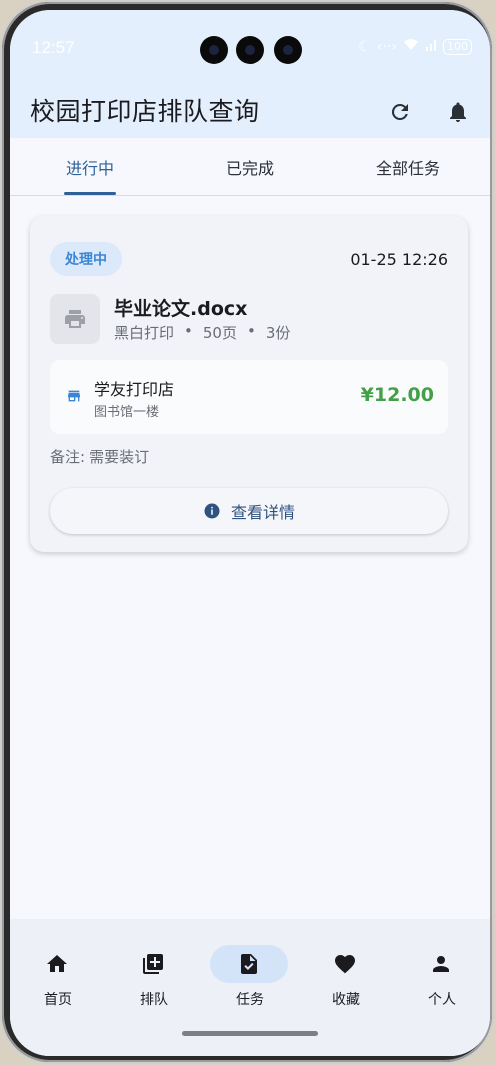 The image size is (496, 1065). Describe the element at coordinates (86, 259) in the screenshot. I see `status-badge: 处理中` at that location.